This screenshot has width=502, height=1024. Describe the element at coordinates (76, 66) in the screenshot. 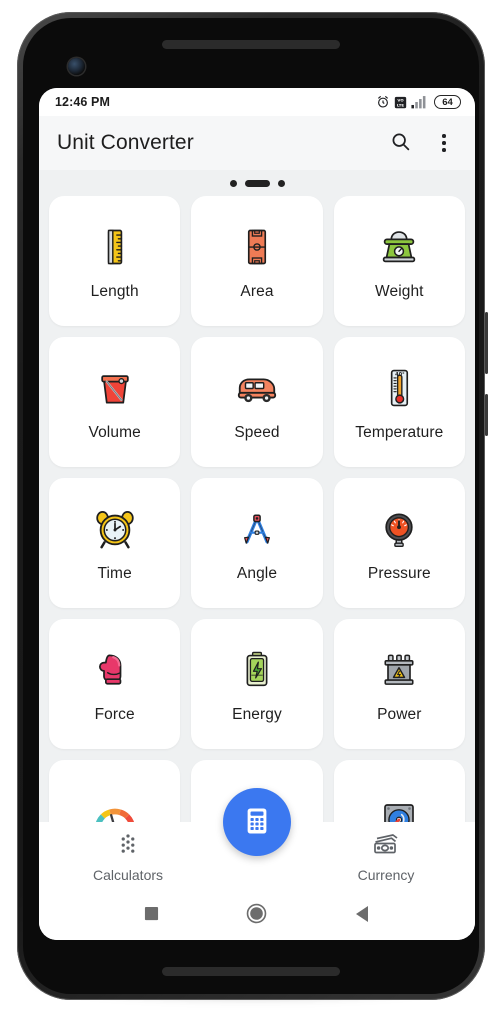

I see `front-camera` at that location.